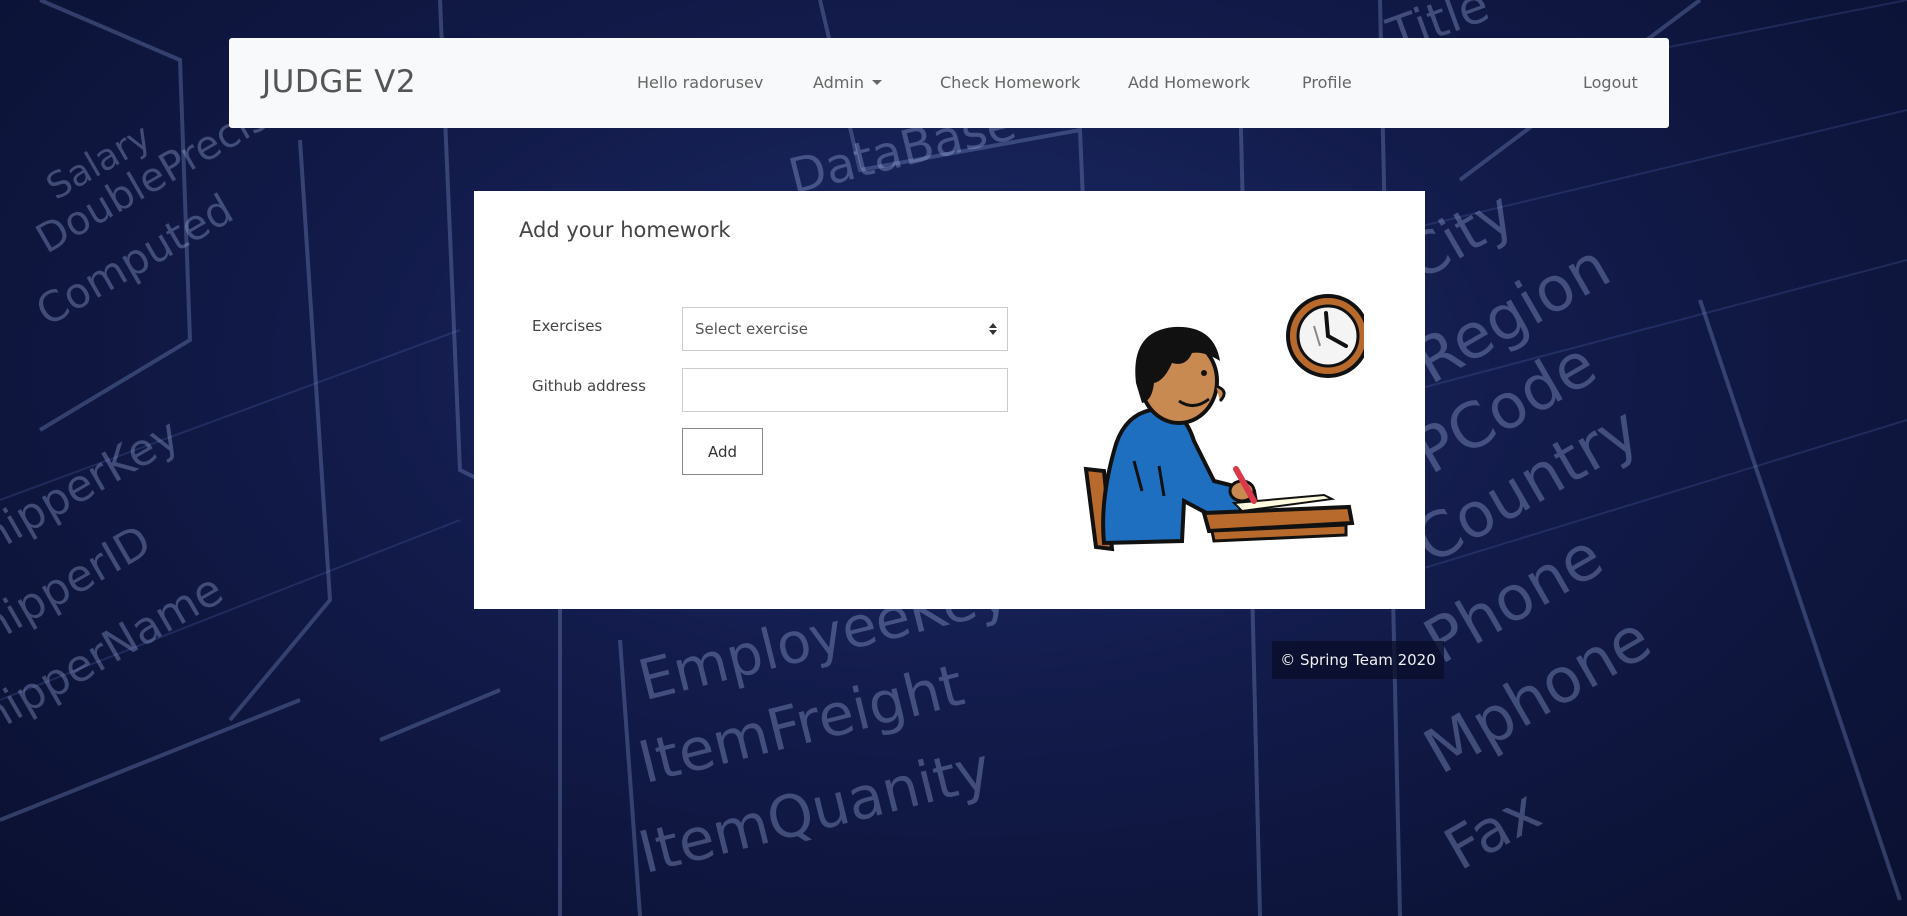 This screenshot has width=1907, height=916. Describe the element at coordinates (567, 326) in the screenshot. I see `exercises-label: Exercises` at that location.